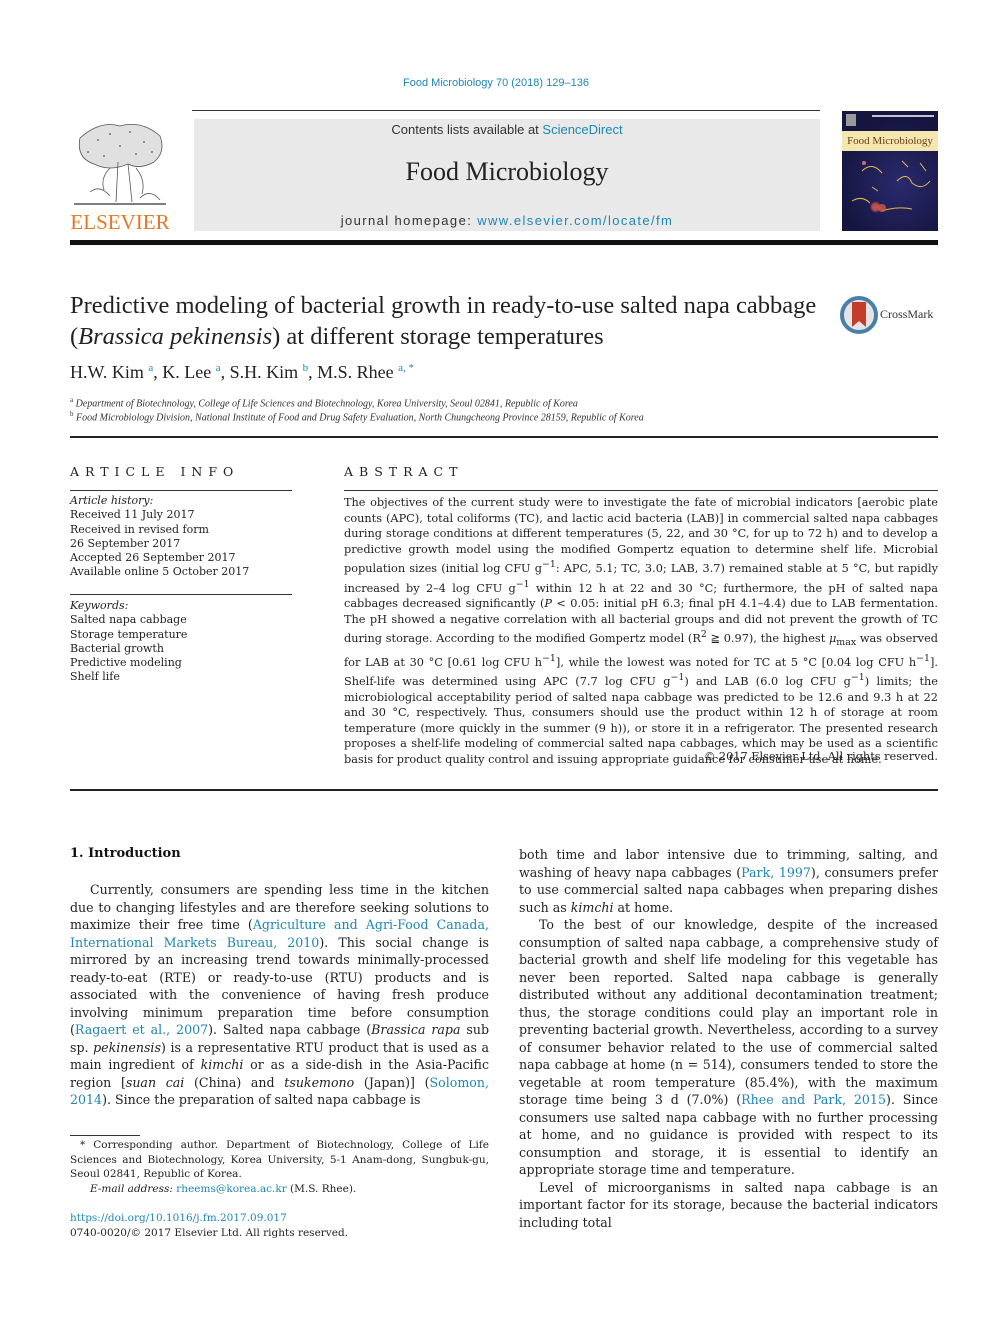  What do you see at coordinates (504, 437) in the screenshot?
I see `title-divider` at bounding box center [504, 437].